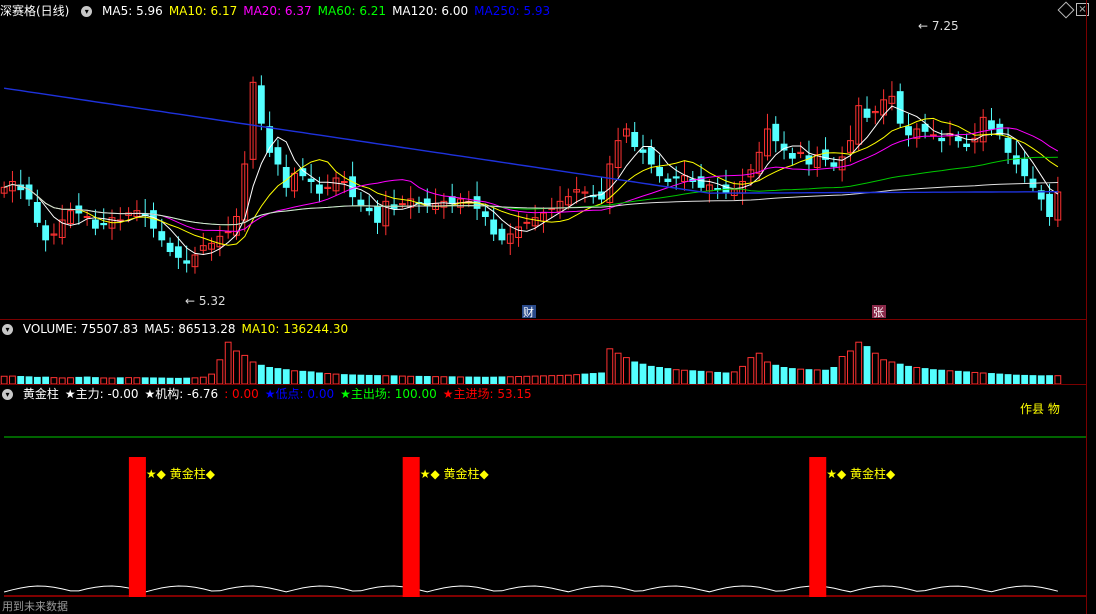  I want to click on volume-chart, so click(531, 362).